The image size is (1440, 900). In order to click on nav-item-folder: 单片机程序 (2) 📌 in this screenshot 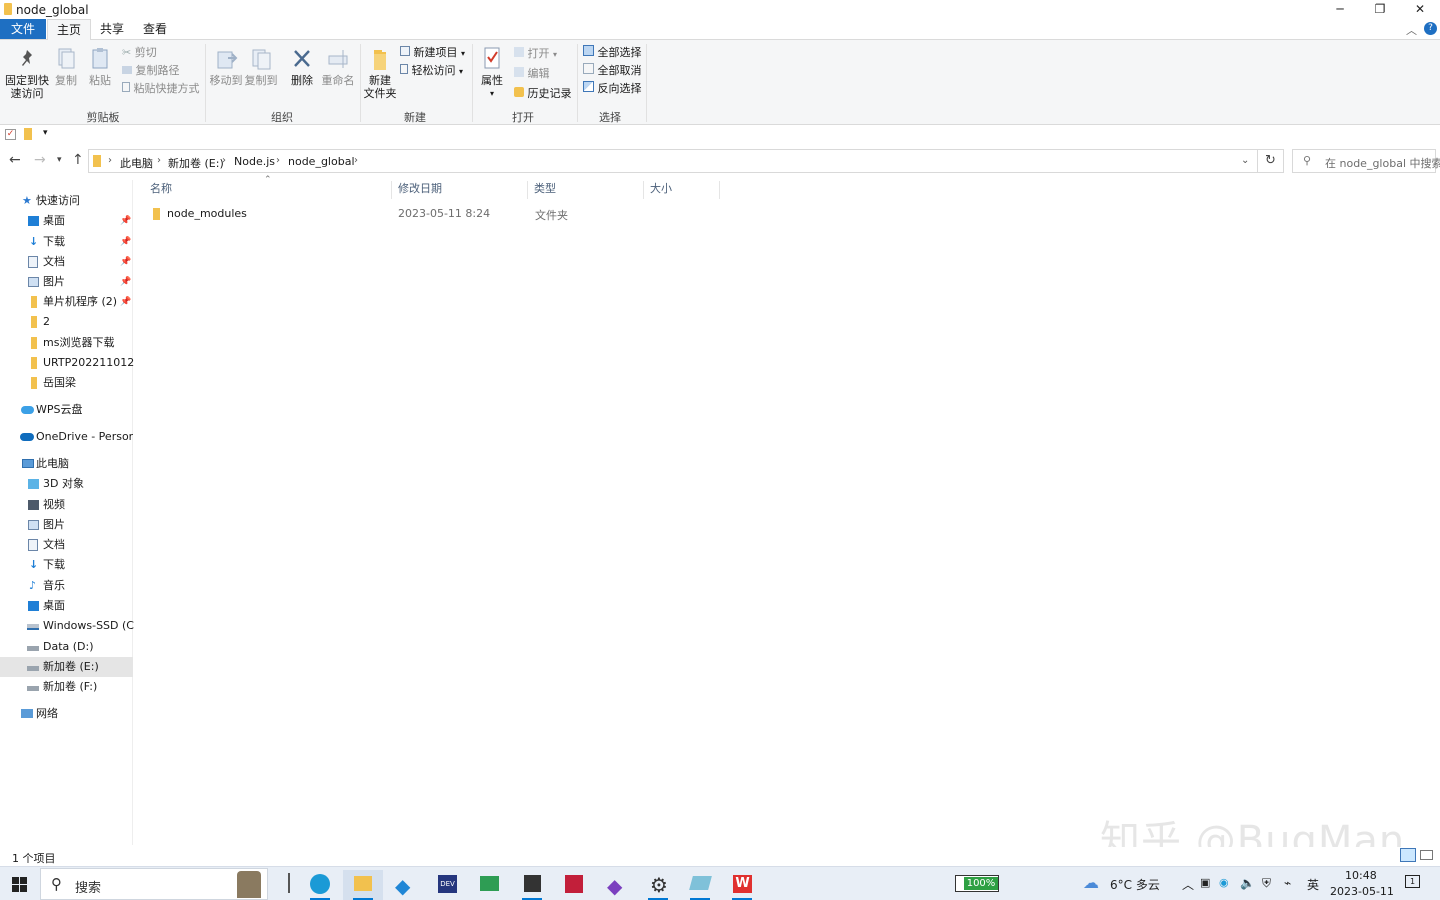, I will do `click(66, 302)`.